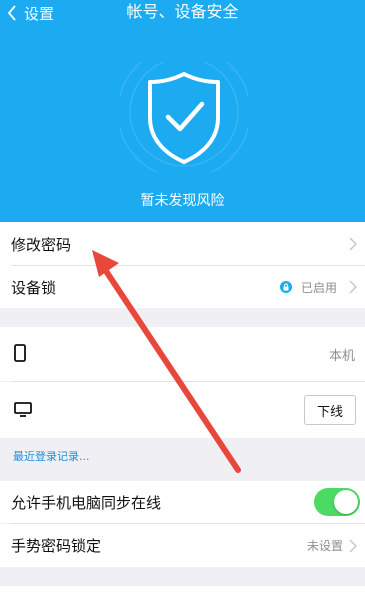  What do you see at coordinates (182, 502) in the screenshot?
I see `sync-online-row: 允许手机电脑同步在线` at bounding box center [182, 502].